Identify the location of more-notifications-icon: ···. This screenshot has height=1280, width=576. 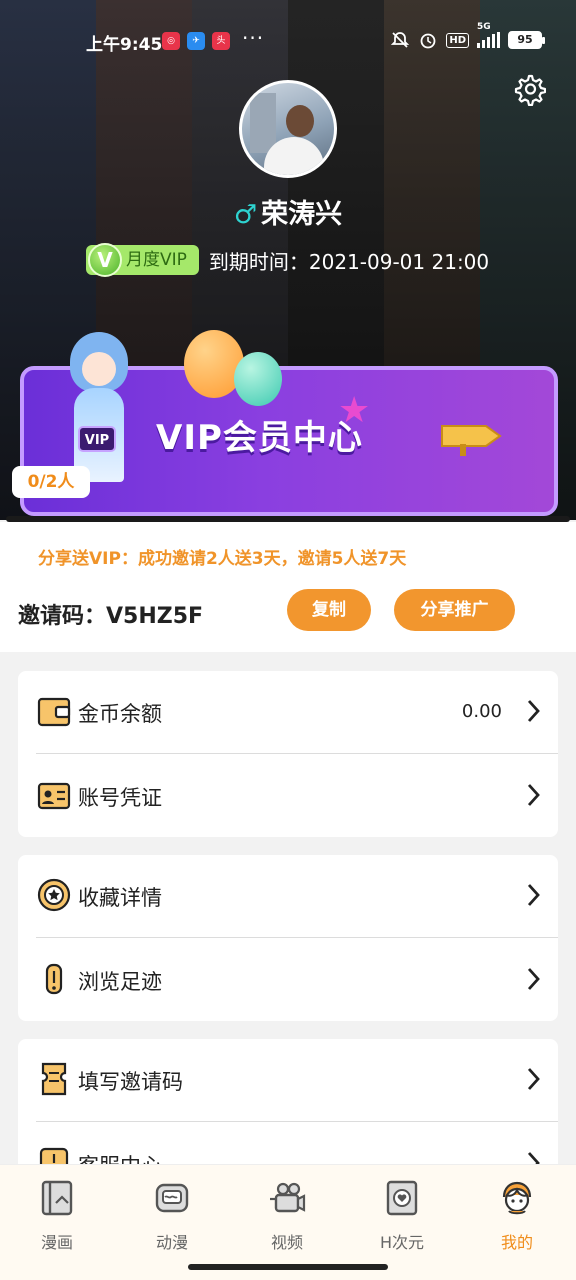
(253, 38).